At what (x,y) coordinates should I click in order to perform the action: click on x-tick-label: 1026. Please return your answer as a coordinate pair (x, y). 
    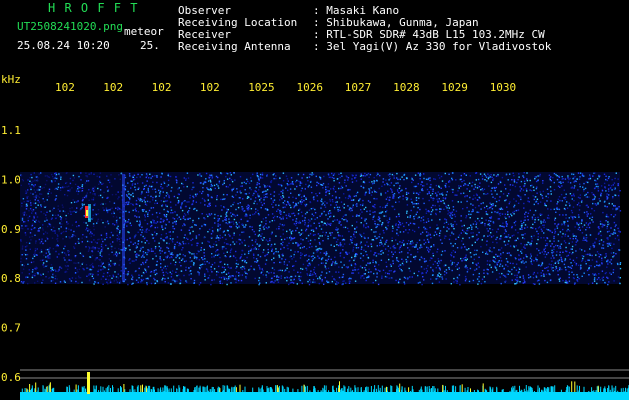
    Looking at the image, I should click on (310, 87).